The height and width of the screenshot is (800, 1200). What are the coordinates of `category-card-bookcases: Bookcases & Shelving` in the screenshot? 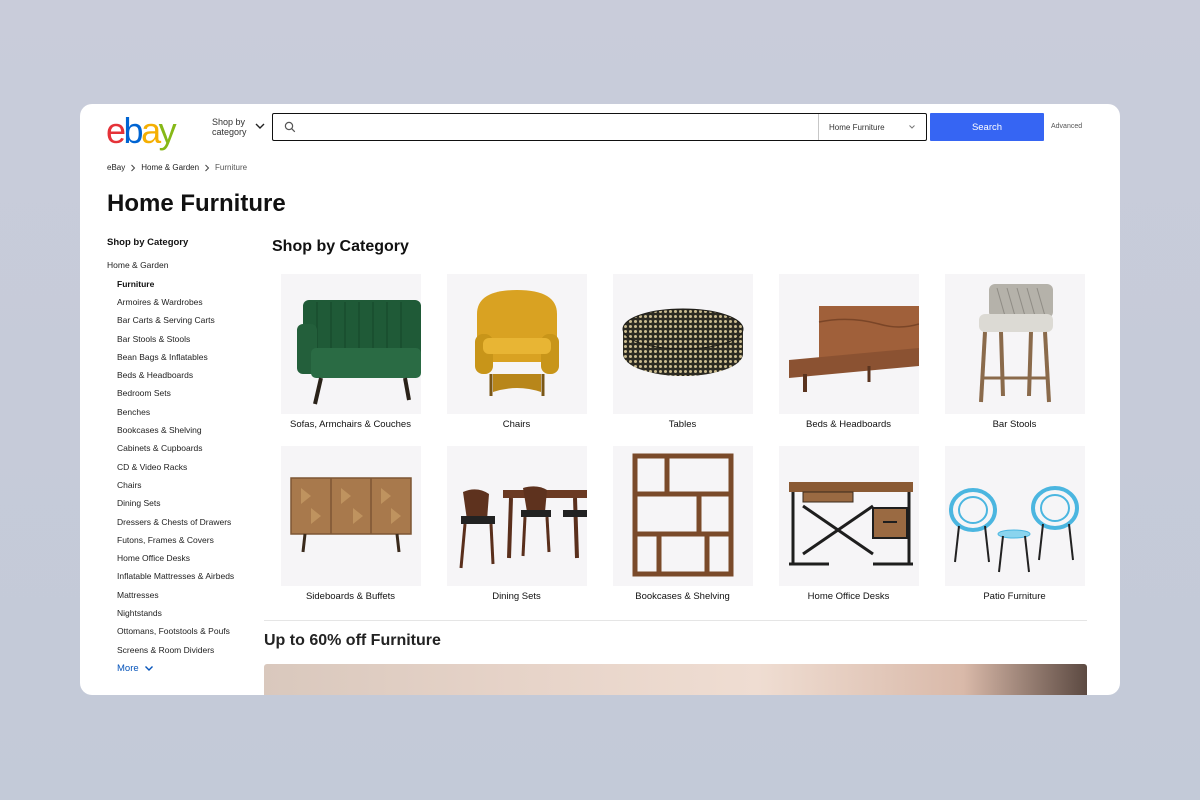 It's located at (682, 531).